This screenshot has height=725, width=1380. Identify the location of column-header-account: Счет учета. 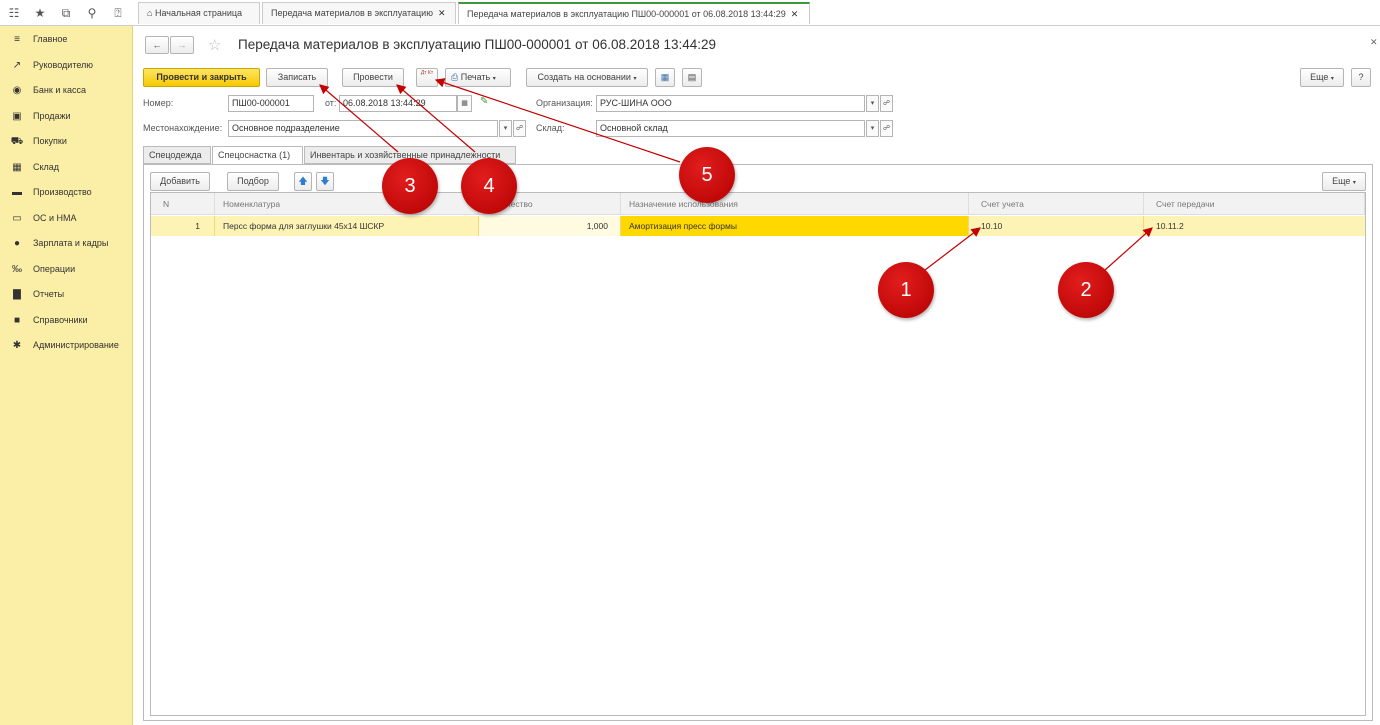
(1056, 204).